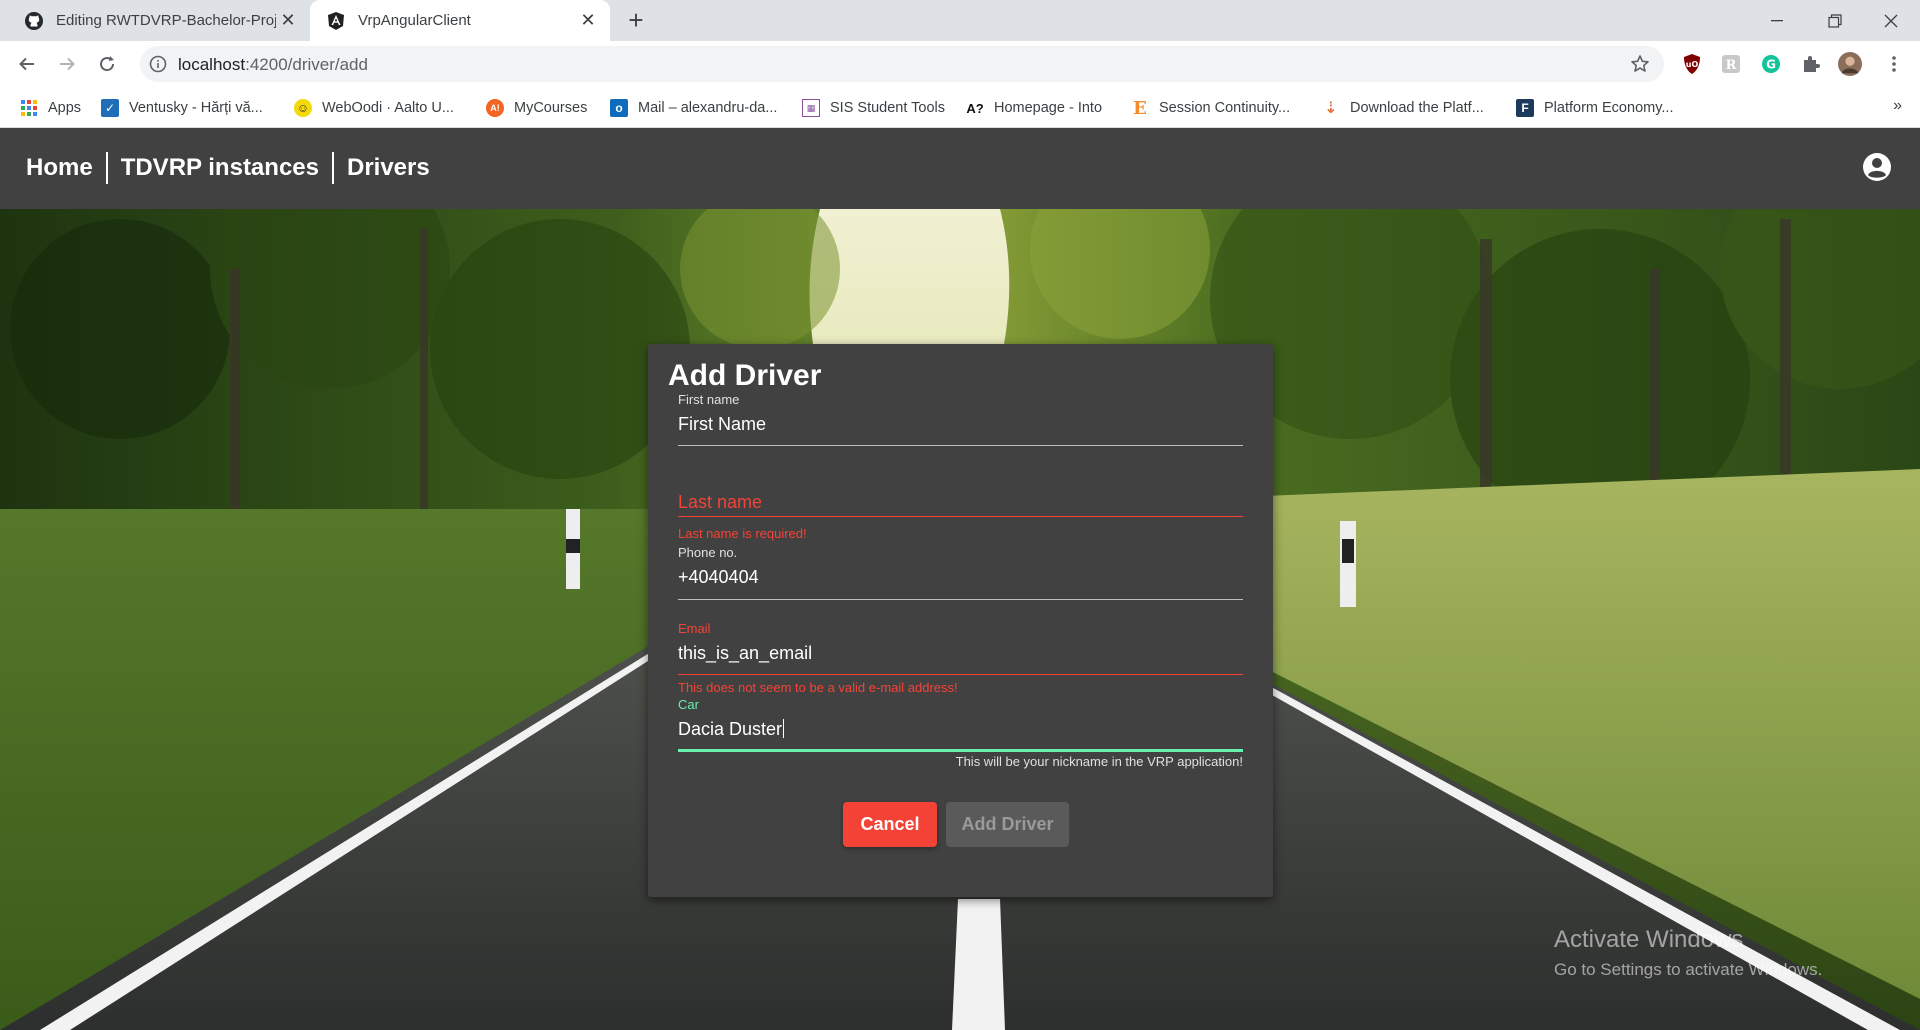 This screenshot has height=1030, width=1920. I want to click on bookmark-apps: Apps, so click(50, 108).